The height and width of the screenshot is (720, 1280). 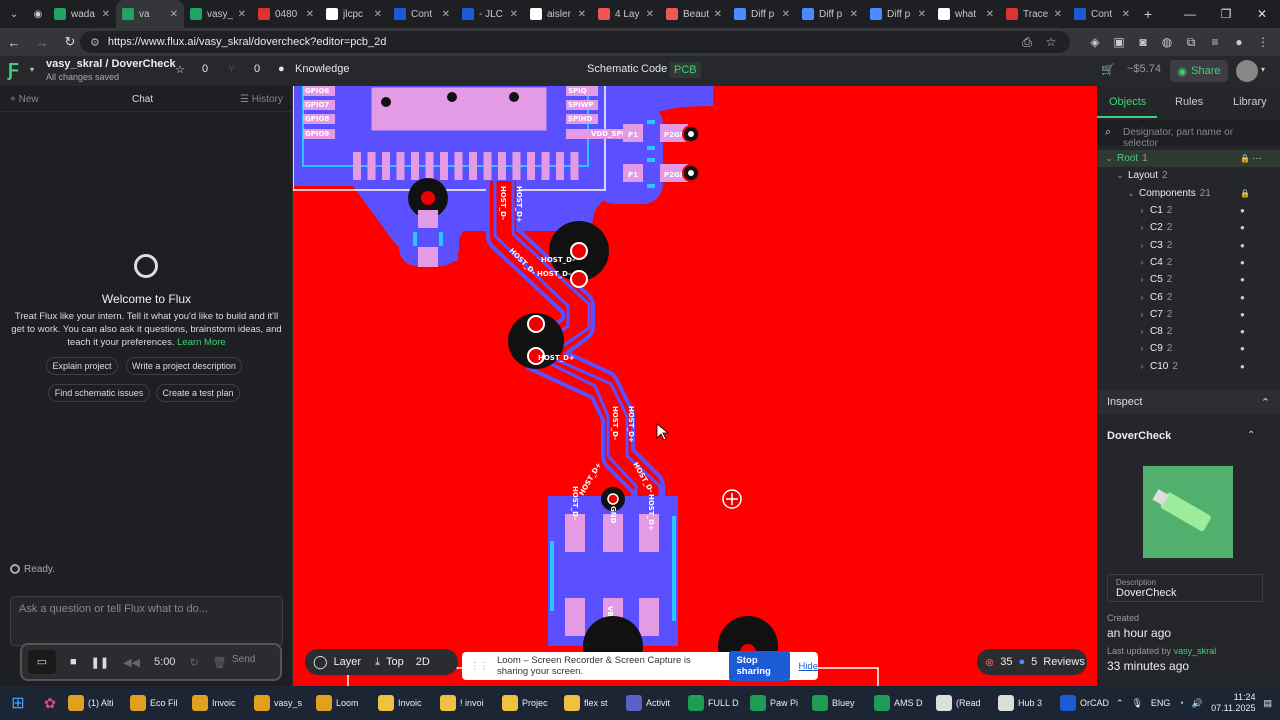 I want to click on tray-chevron-icon: ⌃, so click(x=1120, y=703).